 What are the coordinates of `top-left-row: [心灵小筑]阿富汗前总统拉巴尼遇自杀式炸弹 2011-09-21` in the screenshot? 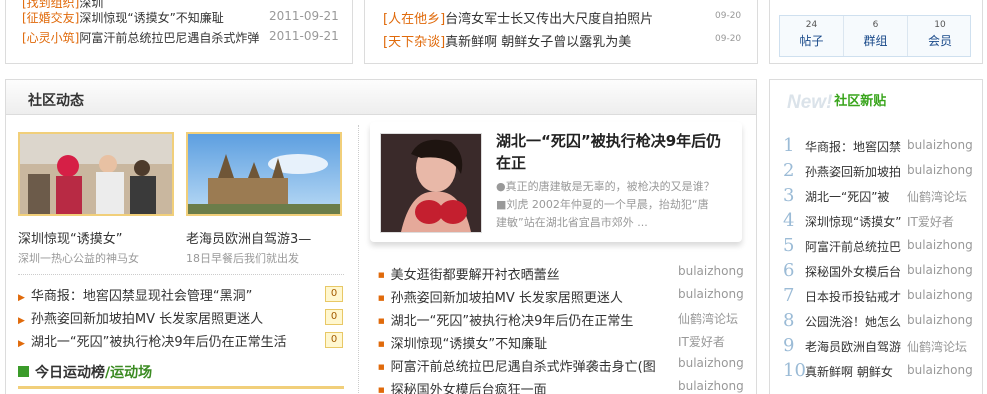 It's located at (180, 37).